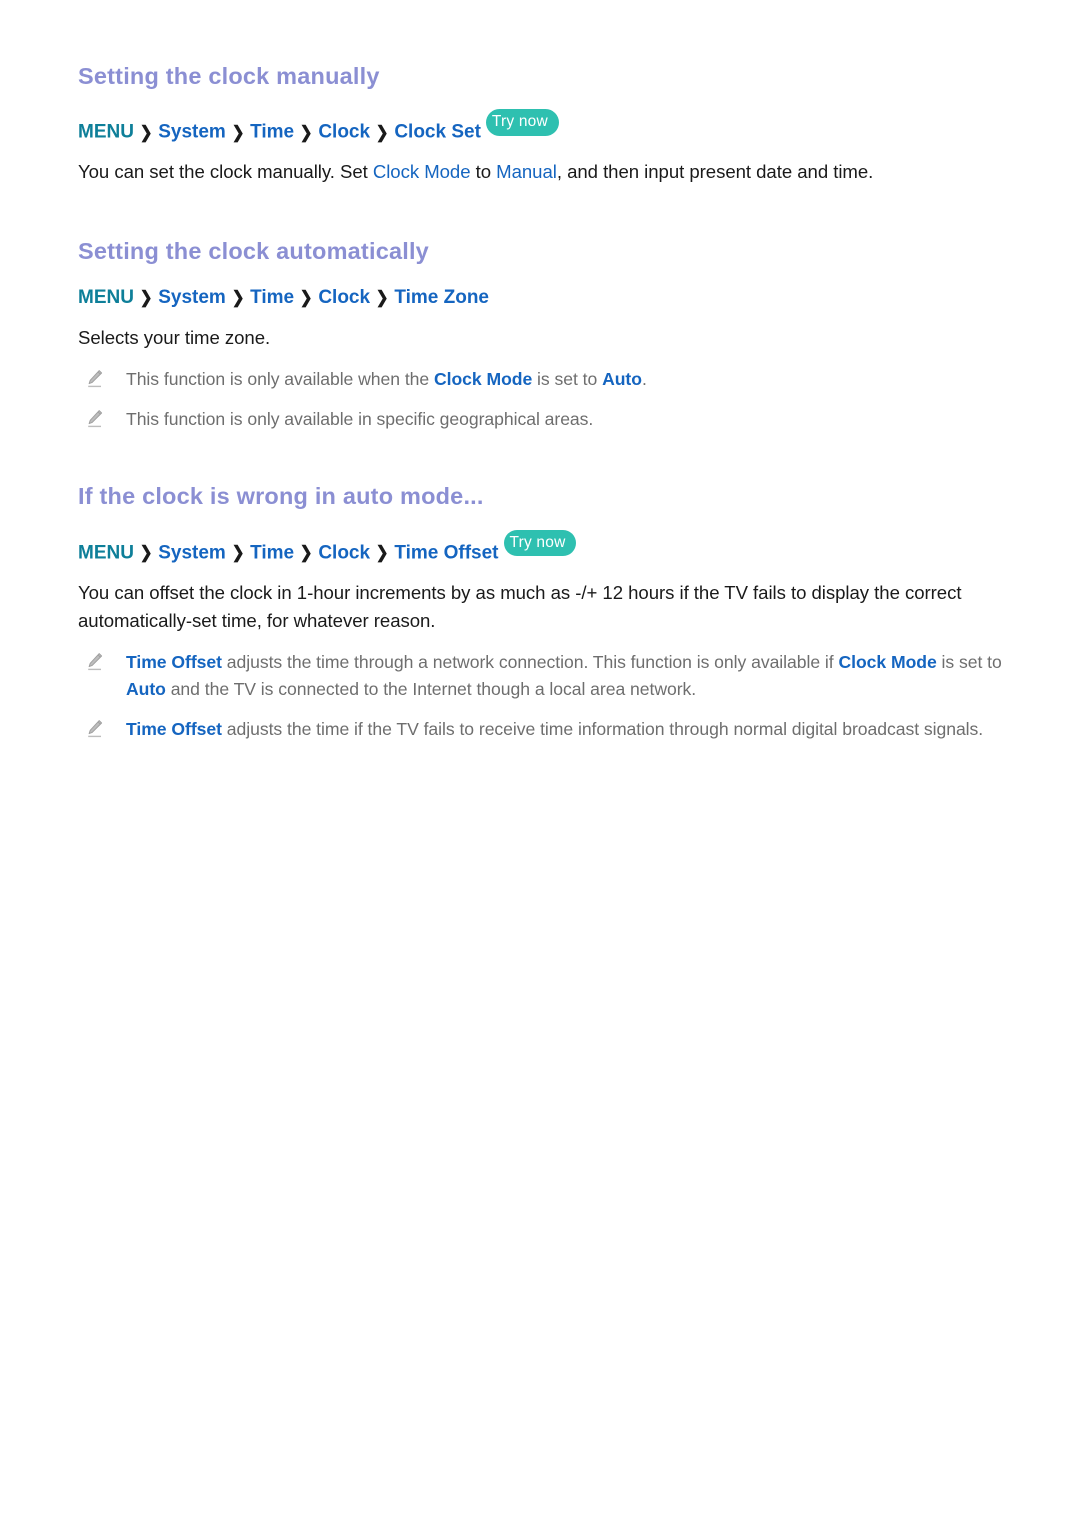  I want to click on breadcrumb-section-2: MENU ❯ System ❯ Time ❯ Clock ❯ Time Zone, so click(540, 298).